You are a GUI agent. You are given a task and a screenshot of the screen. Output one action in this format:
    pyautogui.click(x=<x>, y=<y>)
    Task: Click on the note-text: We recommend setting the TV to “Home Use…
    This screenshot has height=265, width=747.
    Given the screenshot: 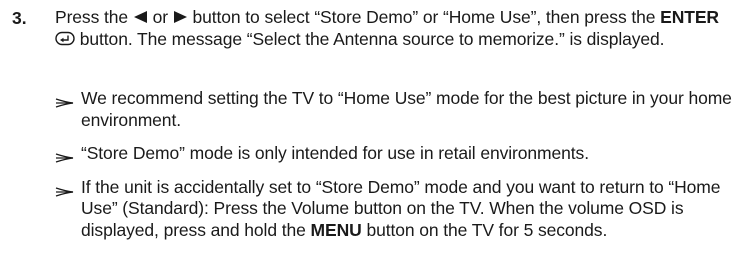 What is the action you would take?
    pyautogui.click(x=406, y=109)
    